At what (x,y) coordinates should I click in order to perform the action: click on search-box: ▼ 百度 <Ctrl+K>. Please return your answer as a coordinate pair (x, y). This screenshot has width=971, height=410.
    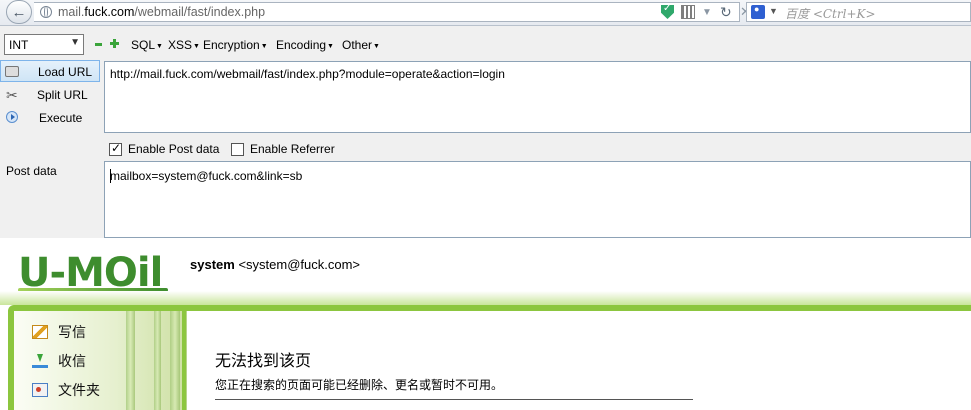
    Looking at the image, I should click on (858, 12).